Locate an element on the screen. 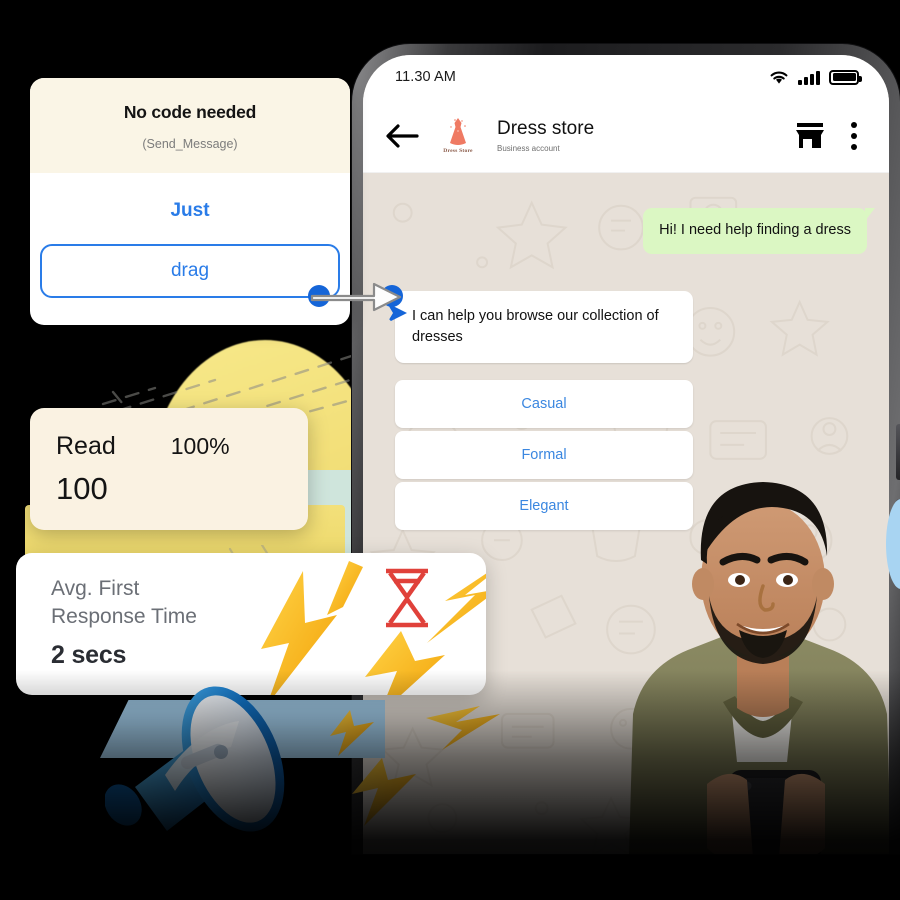  chat-title: Dress store is located at coordinates (546, 128).